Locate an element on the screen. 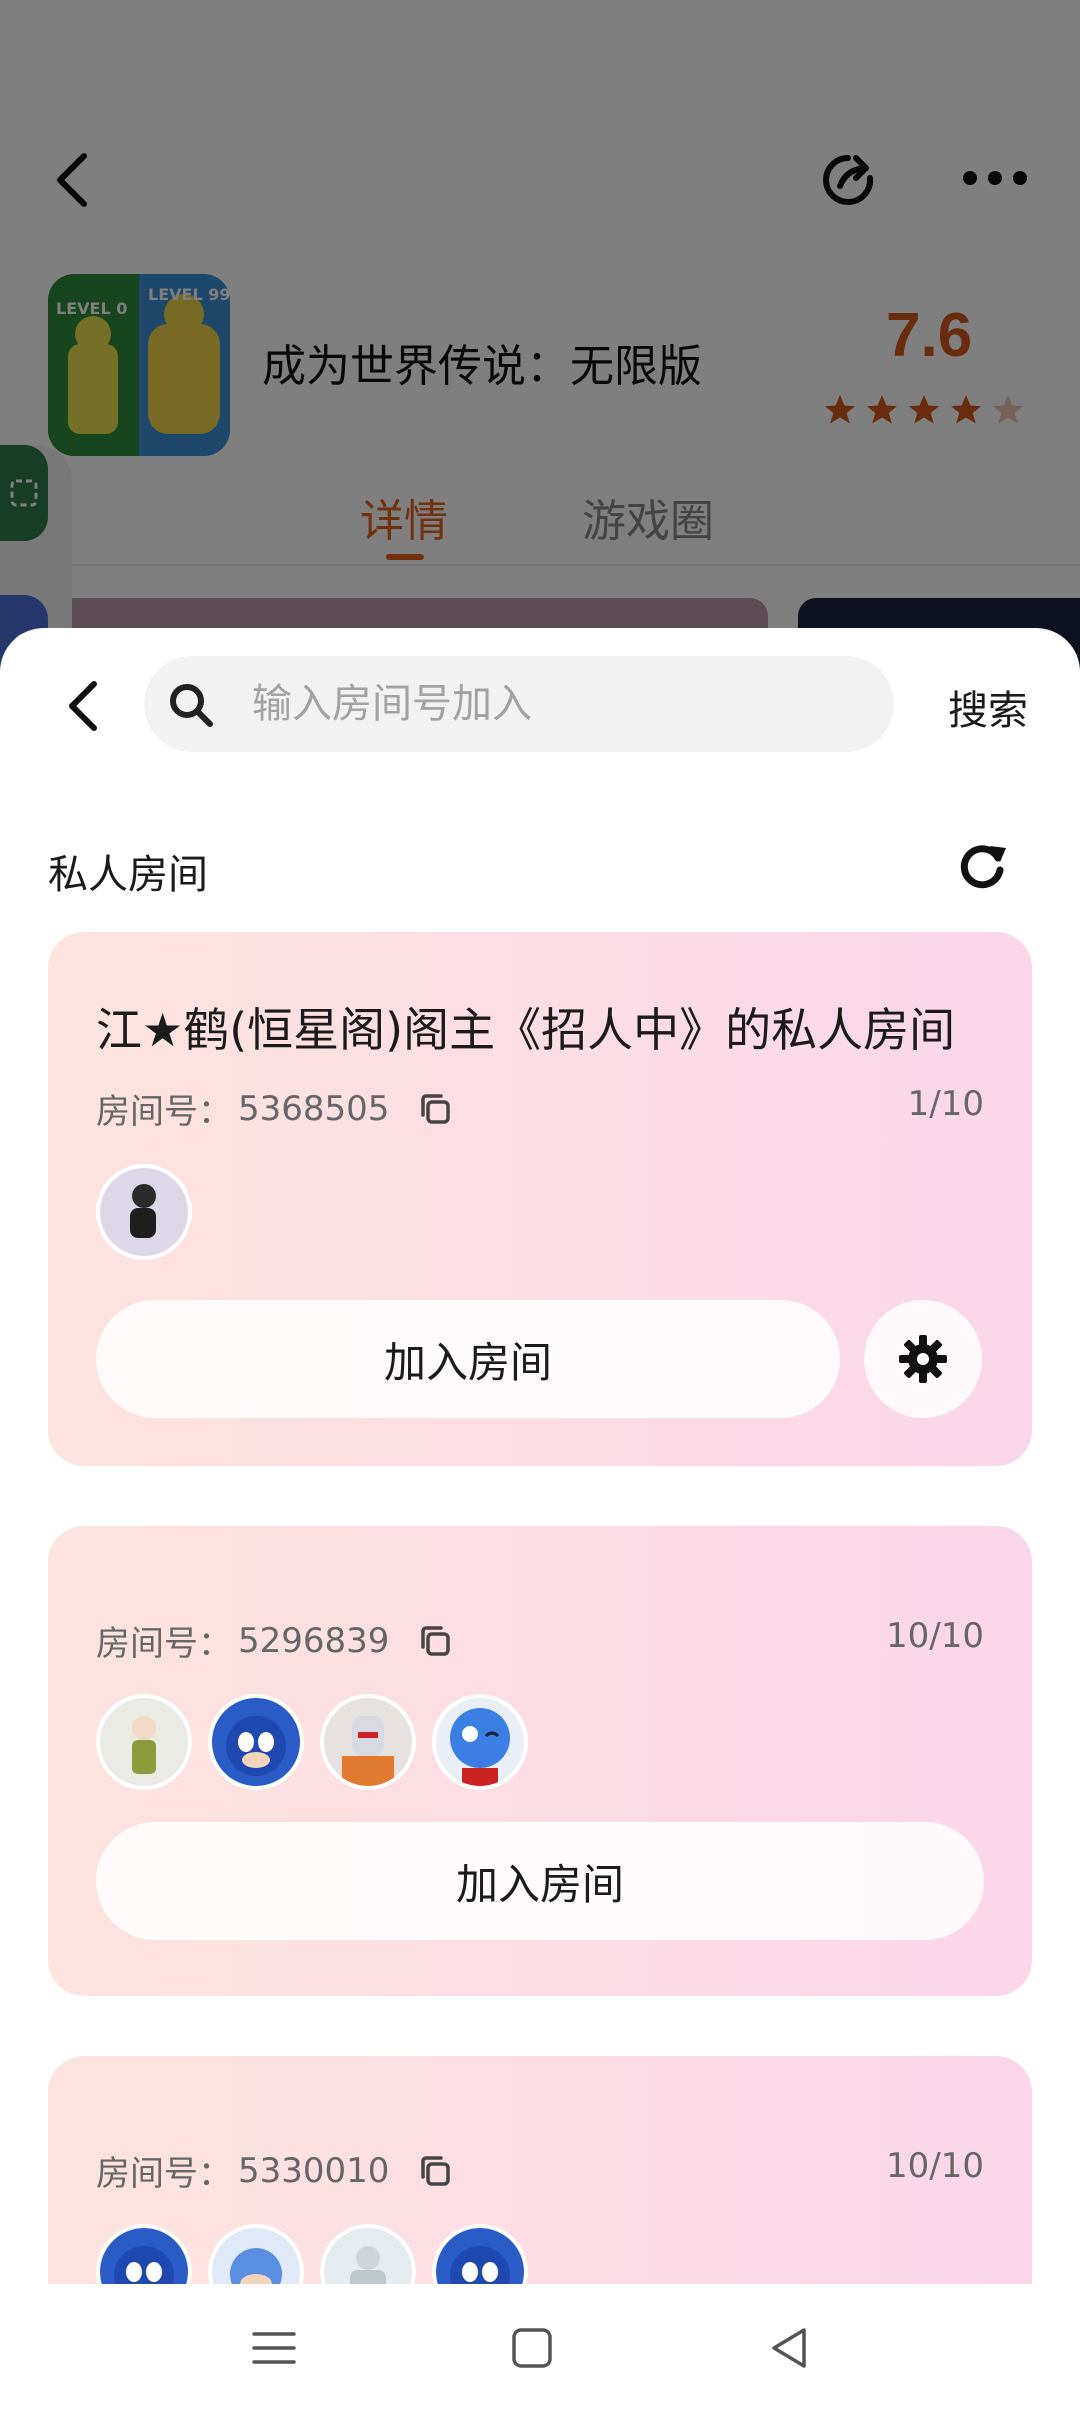  gear-icon is located at coordinates (923, 1359).